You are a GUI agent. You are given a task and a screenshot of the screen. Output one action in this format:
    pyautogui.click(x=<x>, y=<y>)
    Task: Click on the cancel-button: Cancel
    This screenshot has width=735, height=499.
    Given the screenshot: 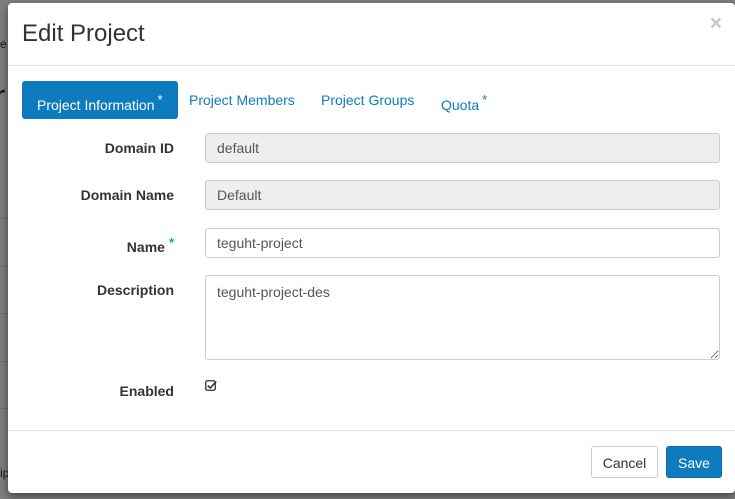 What is the action you would take?
    pyautogui.click(x=624, y=462)
    